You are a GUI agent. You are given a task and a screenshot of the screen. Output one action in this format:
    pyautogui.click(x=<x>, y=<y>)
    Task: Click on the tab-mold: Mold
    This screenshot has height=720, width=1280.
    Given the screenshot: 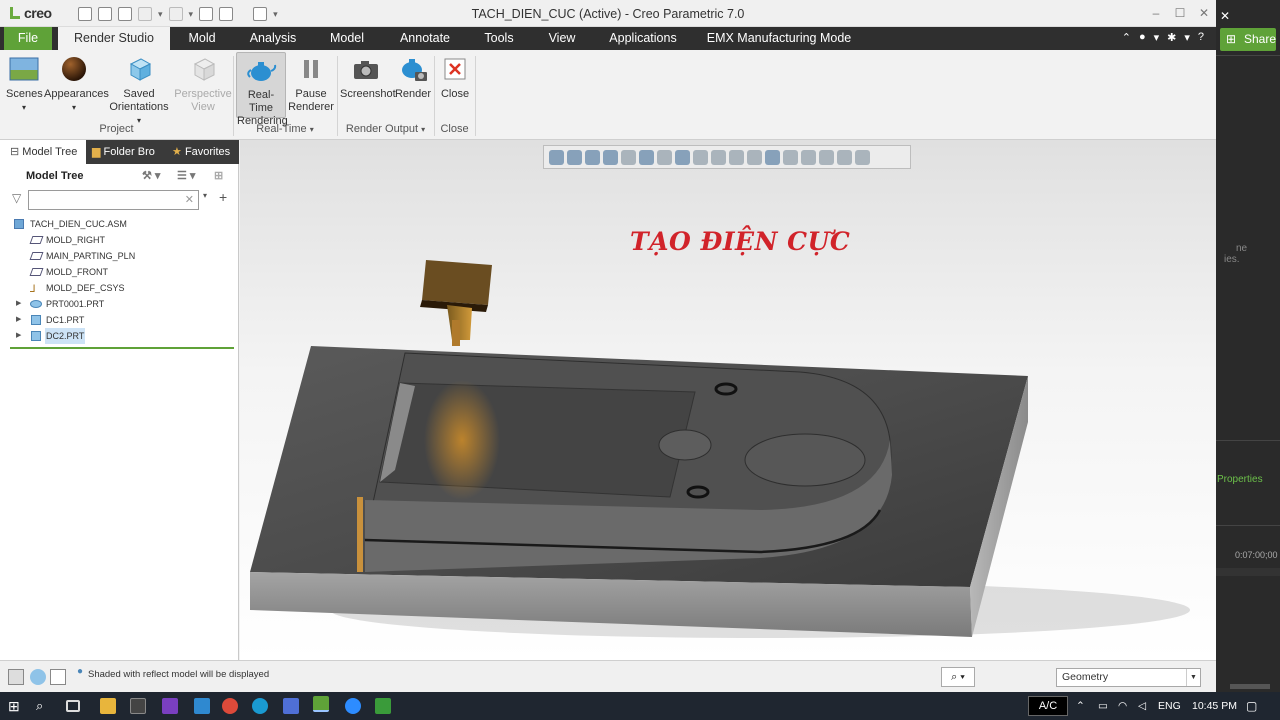 What is the action you would take?
    pyautogui.click(x=202, y=38)
    